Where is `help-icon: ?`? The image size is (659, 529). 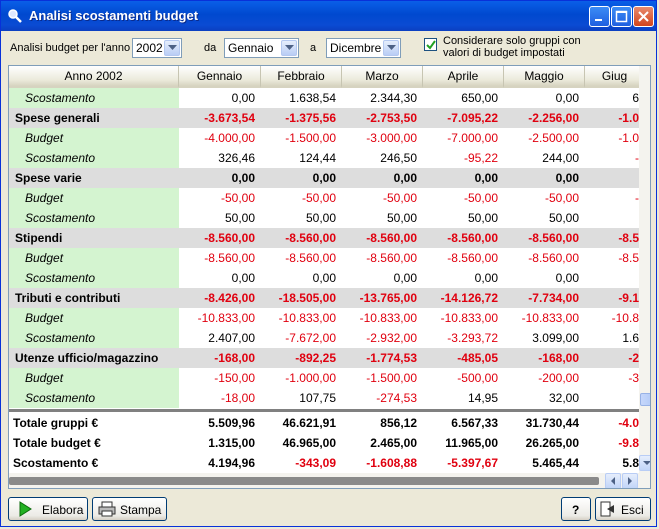 help-icon: ? is located at coordinates (576, 510).